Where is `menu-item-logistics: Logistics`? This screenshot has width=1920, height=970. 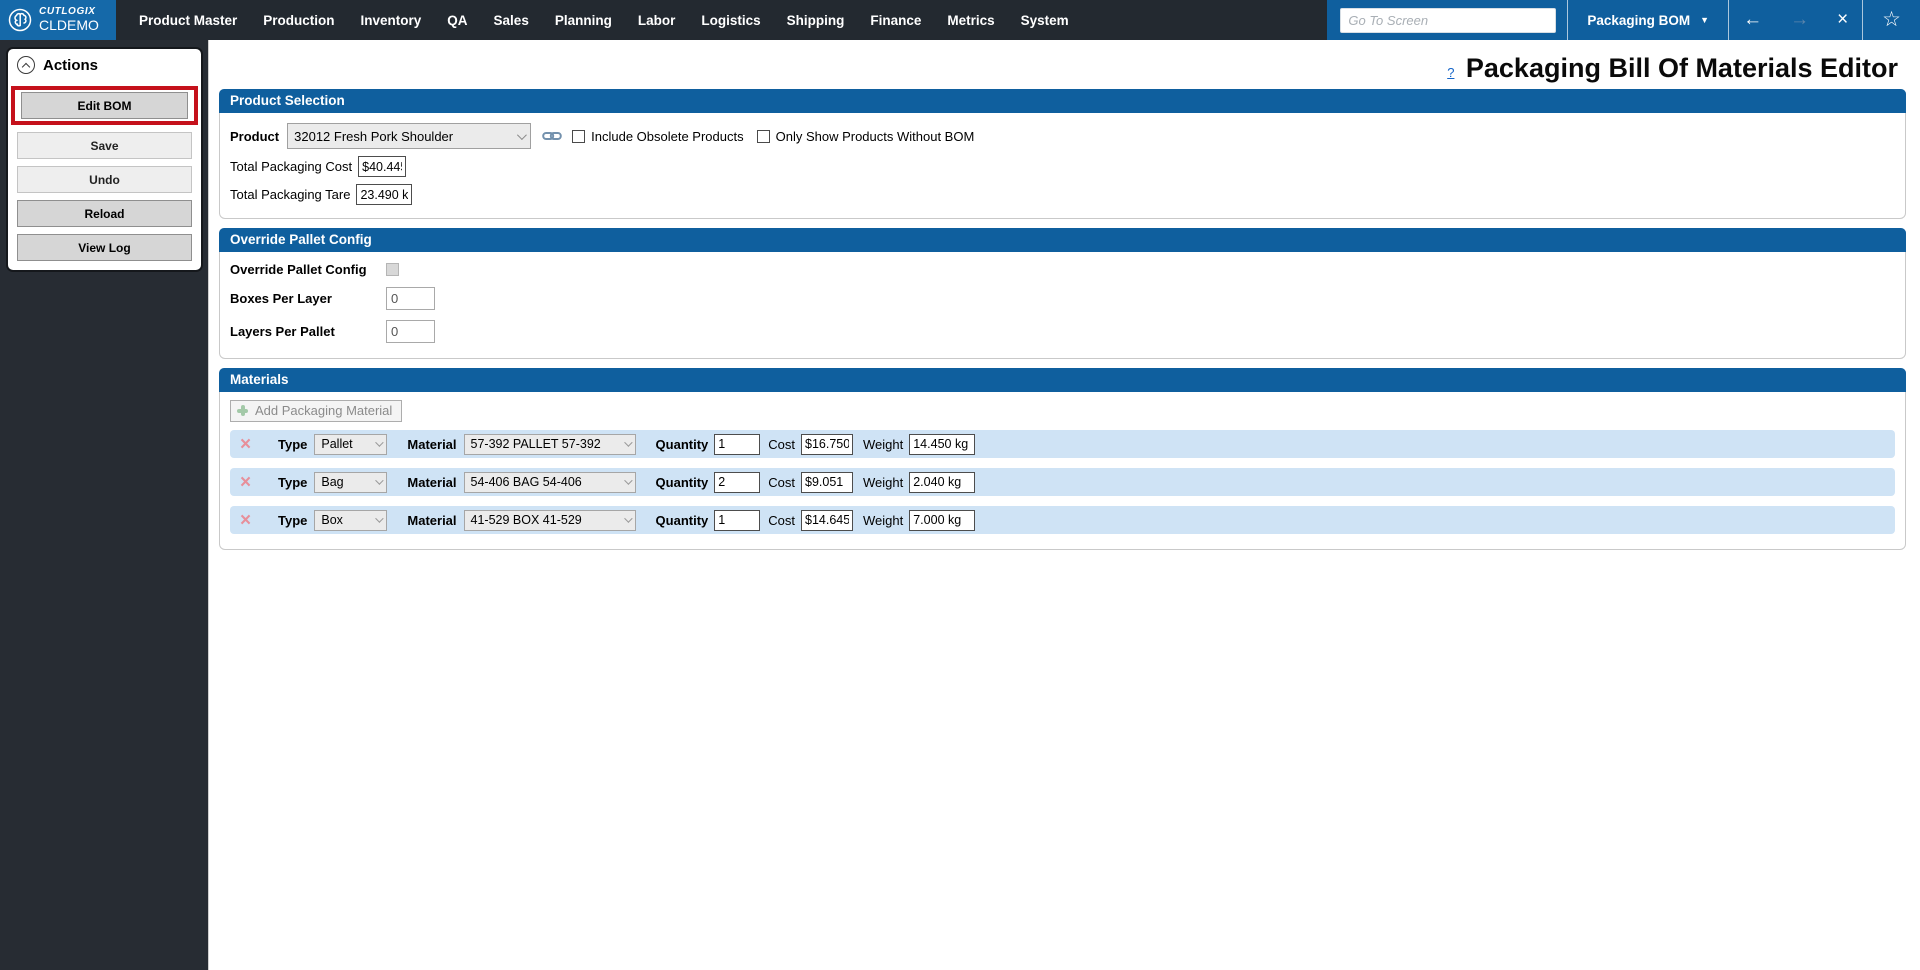 menu-item-logistics: Logistics is located at coordinates (730, 20).